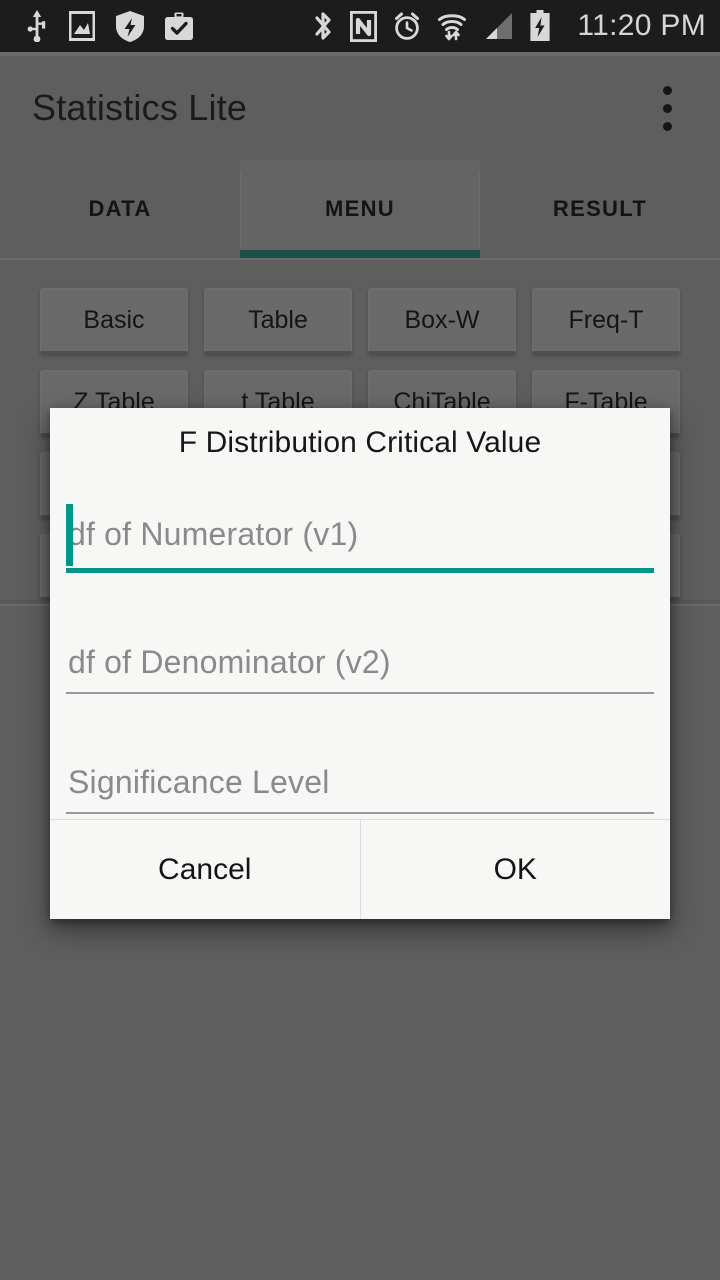 The width and height of the screenshot is (720, 1280). I want to click on df-denominator-placeholder: df of Denominator (v2), so click(229, 662).